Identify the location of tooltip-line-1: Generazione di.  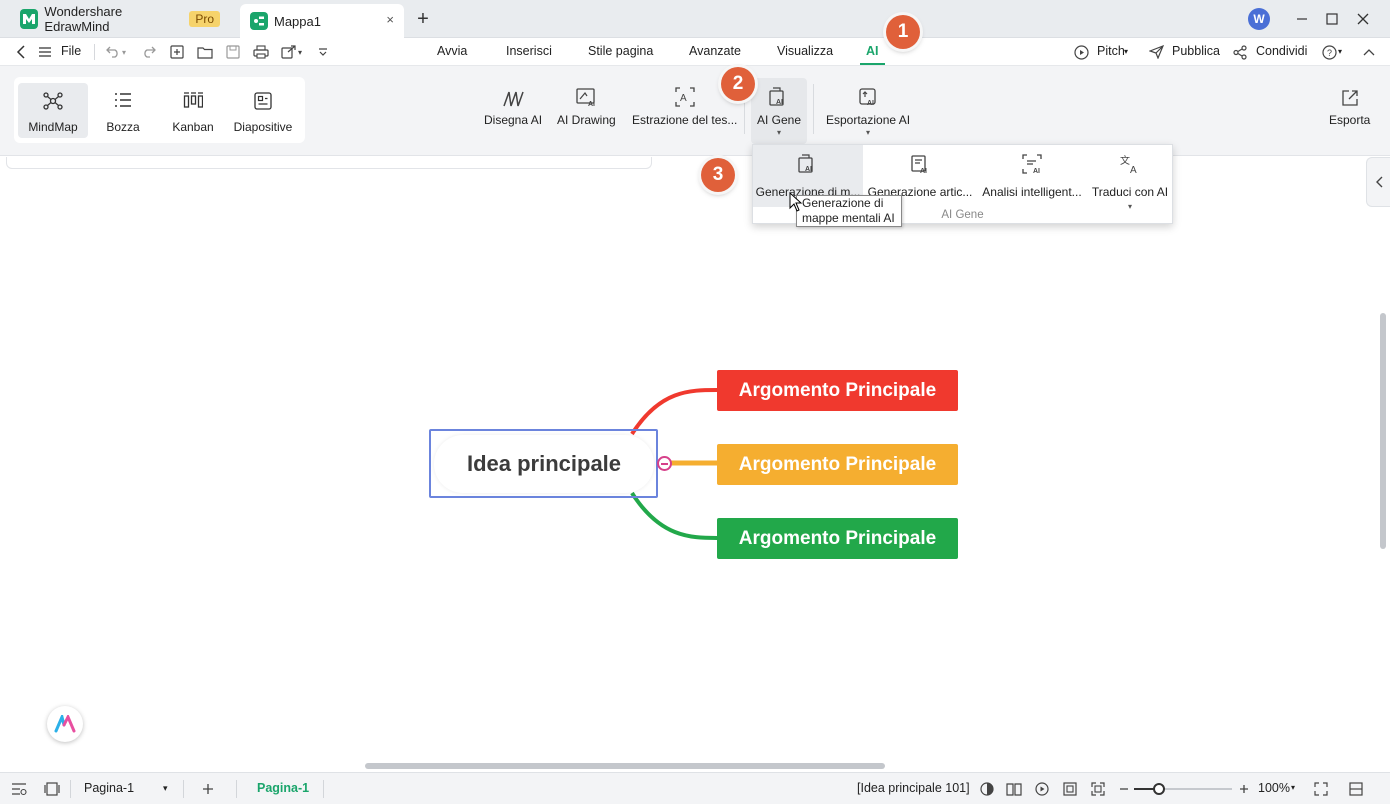
(843, 203).